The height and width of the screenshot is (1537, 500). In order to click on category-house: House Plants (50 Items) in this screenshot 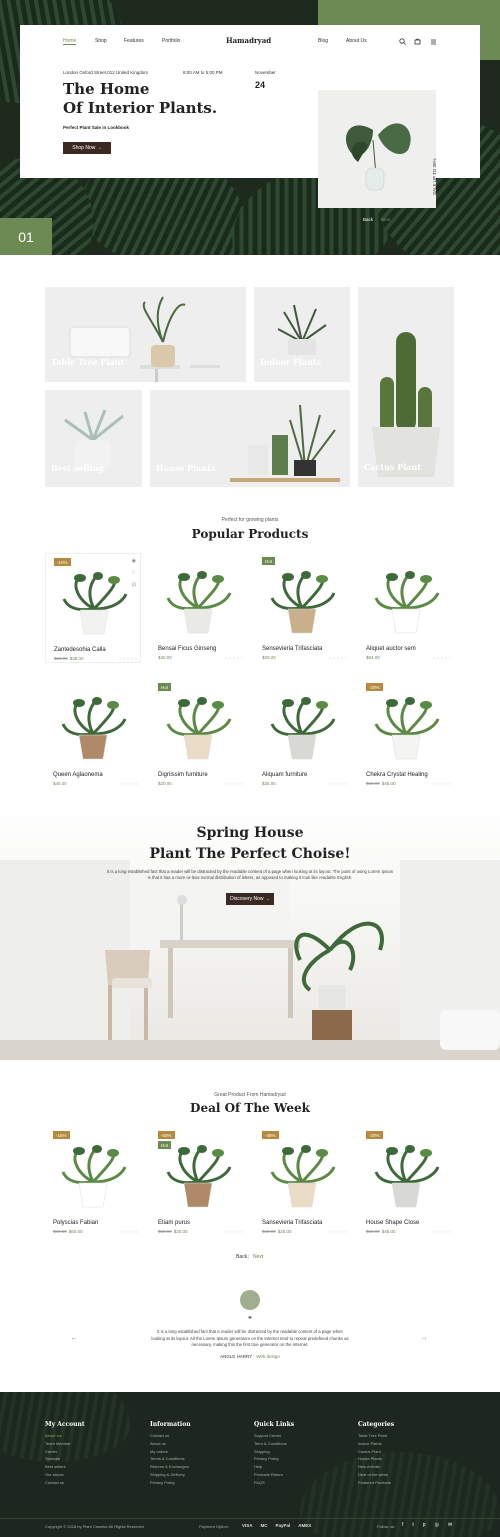, I will do `click(250, 438)`.